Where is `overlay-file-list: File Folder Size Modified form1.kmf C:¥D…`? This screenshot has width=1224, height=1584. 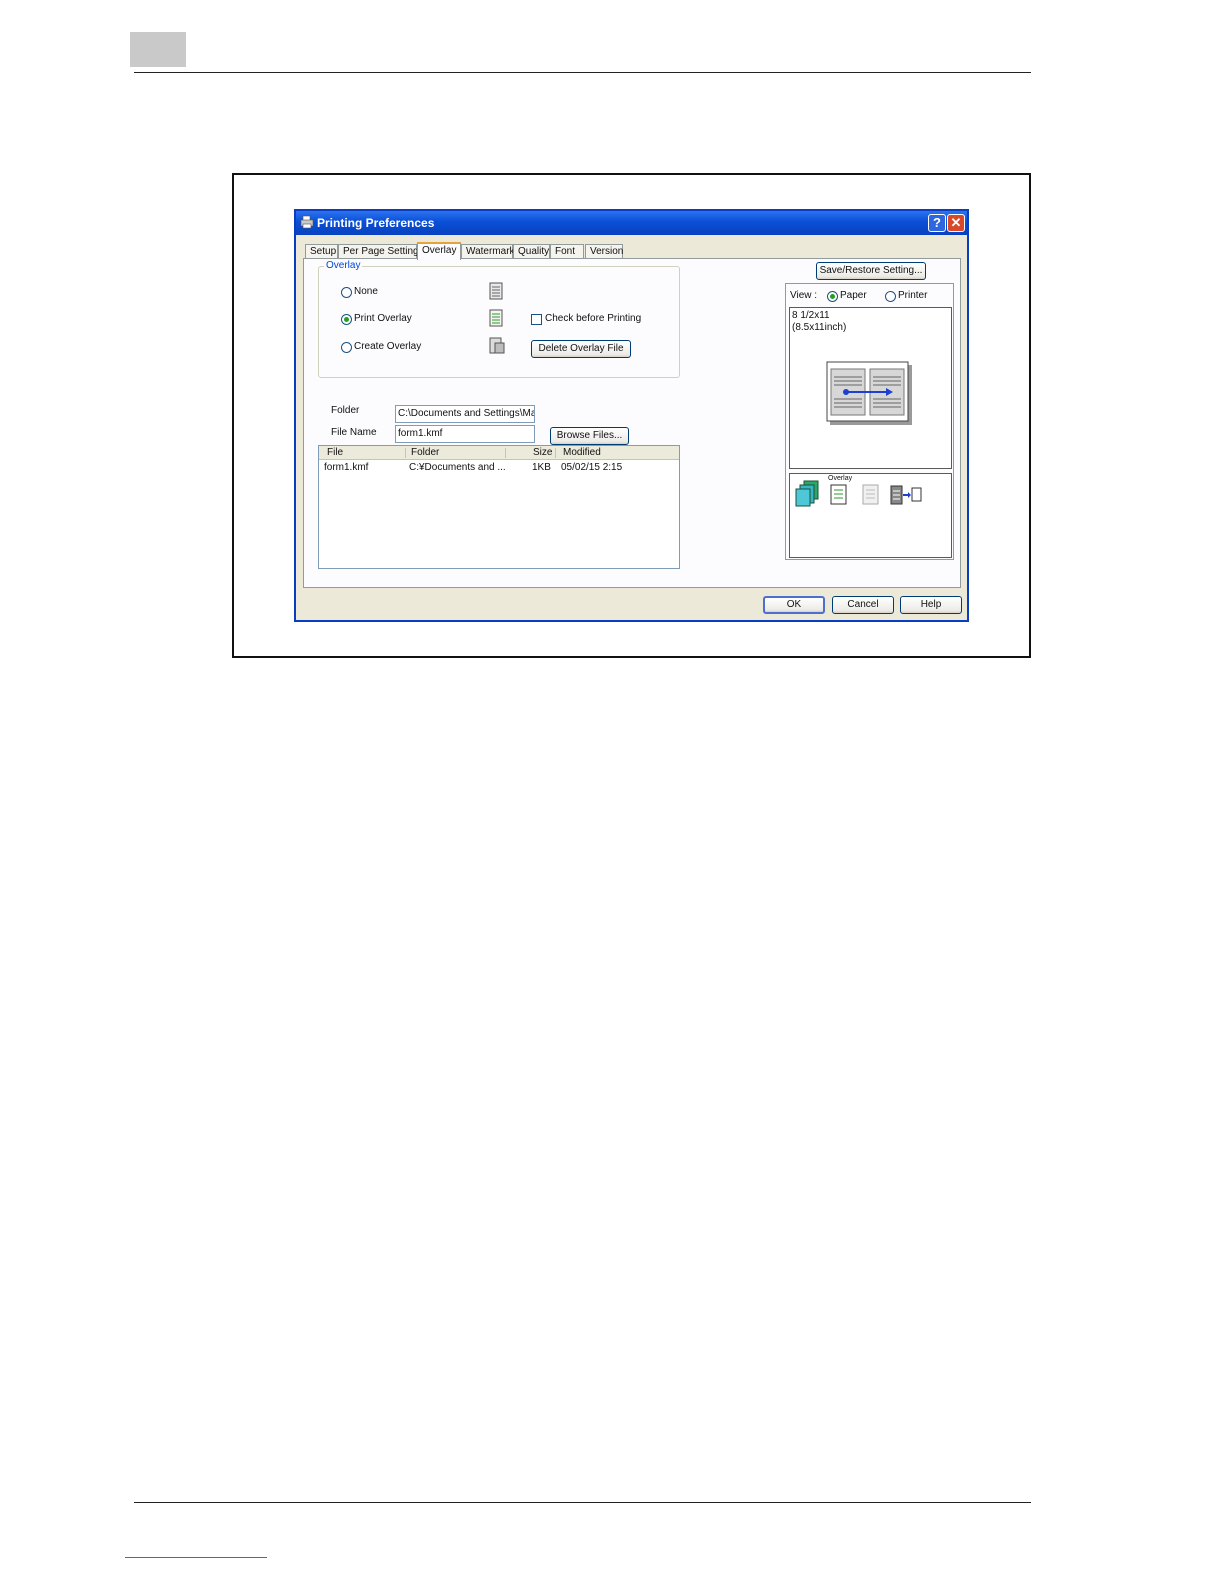
overlay-file-list: File Folder Size Modified form1.kmf C:¥D… is located at coordinates (499, 507).